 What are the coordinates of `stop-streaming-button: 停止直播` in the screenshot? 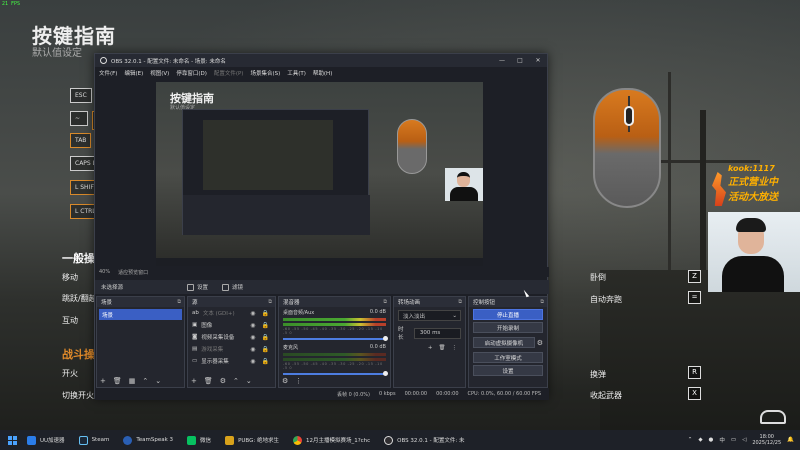 It's located at (508, 314).